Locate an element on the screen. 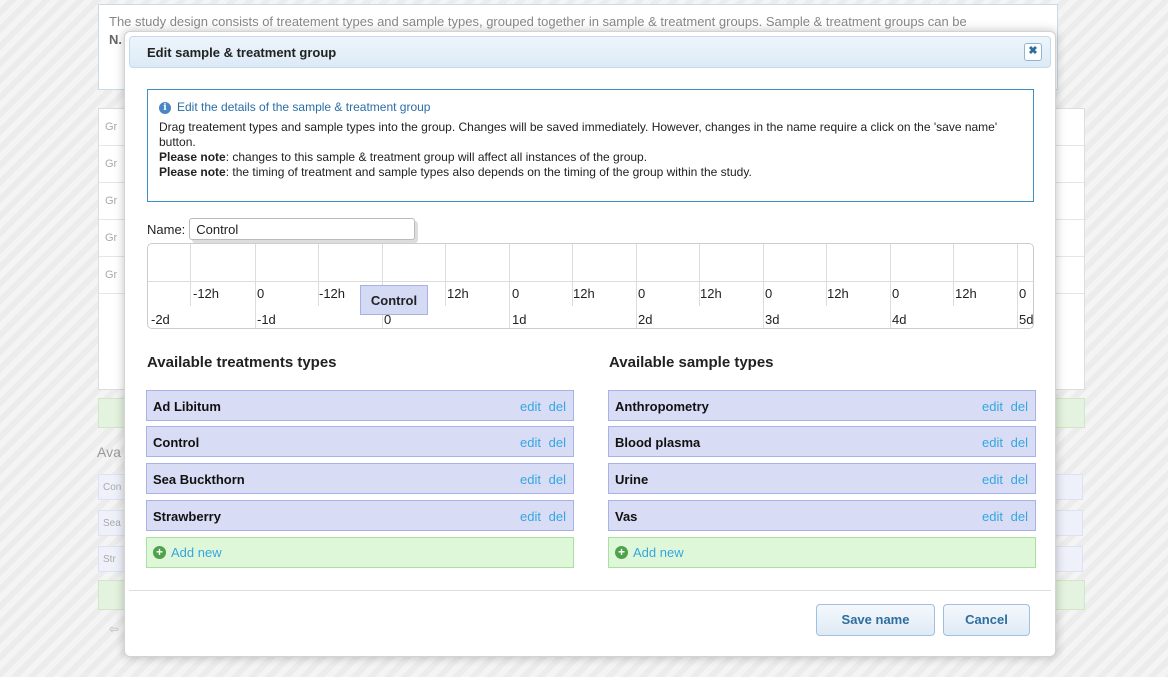 This screenshot has height=677, width=1168. treatment-label: Control is located at coordinates (176, 442).